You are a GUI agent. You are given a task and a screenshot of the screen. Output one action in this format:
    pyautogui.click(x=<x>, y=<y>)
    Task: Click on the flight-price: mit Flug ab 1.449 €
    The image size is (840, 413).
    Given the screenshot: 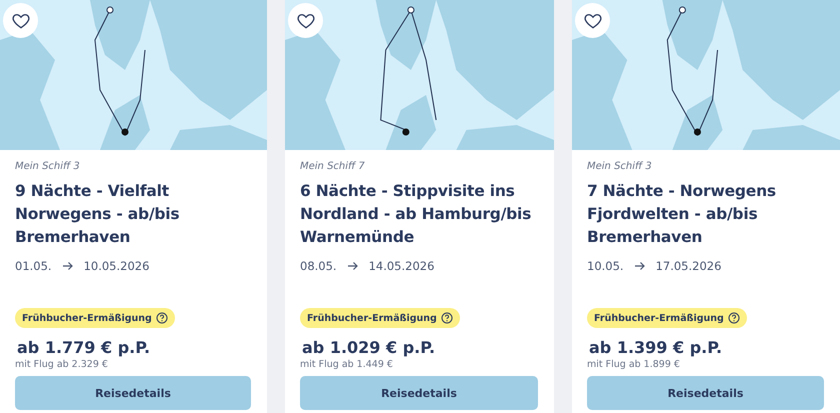 What is the action you would take?
    pyautogui.click(x=346, y=364)
    